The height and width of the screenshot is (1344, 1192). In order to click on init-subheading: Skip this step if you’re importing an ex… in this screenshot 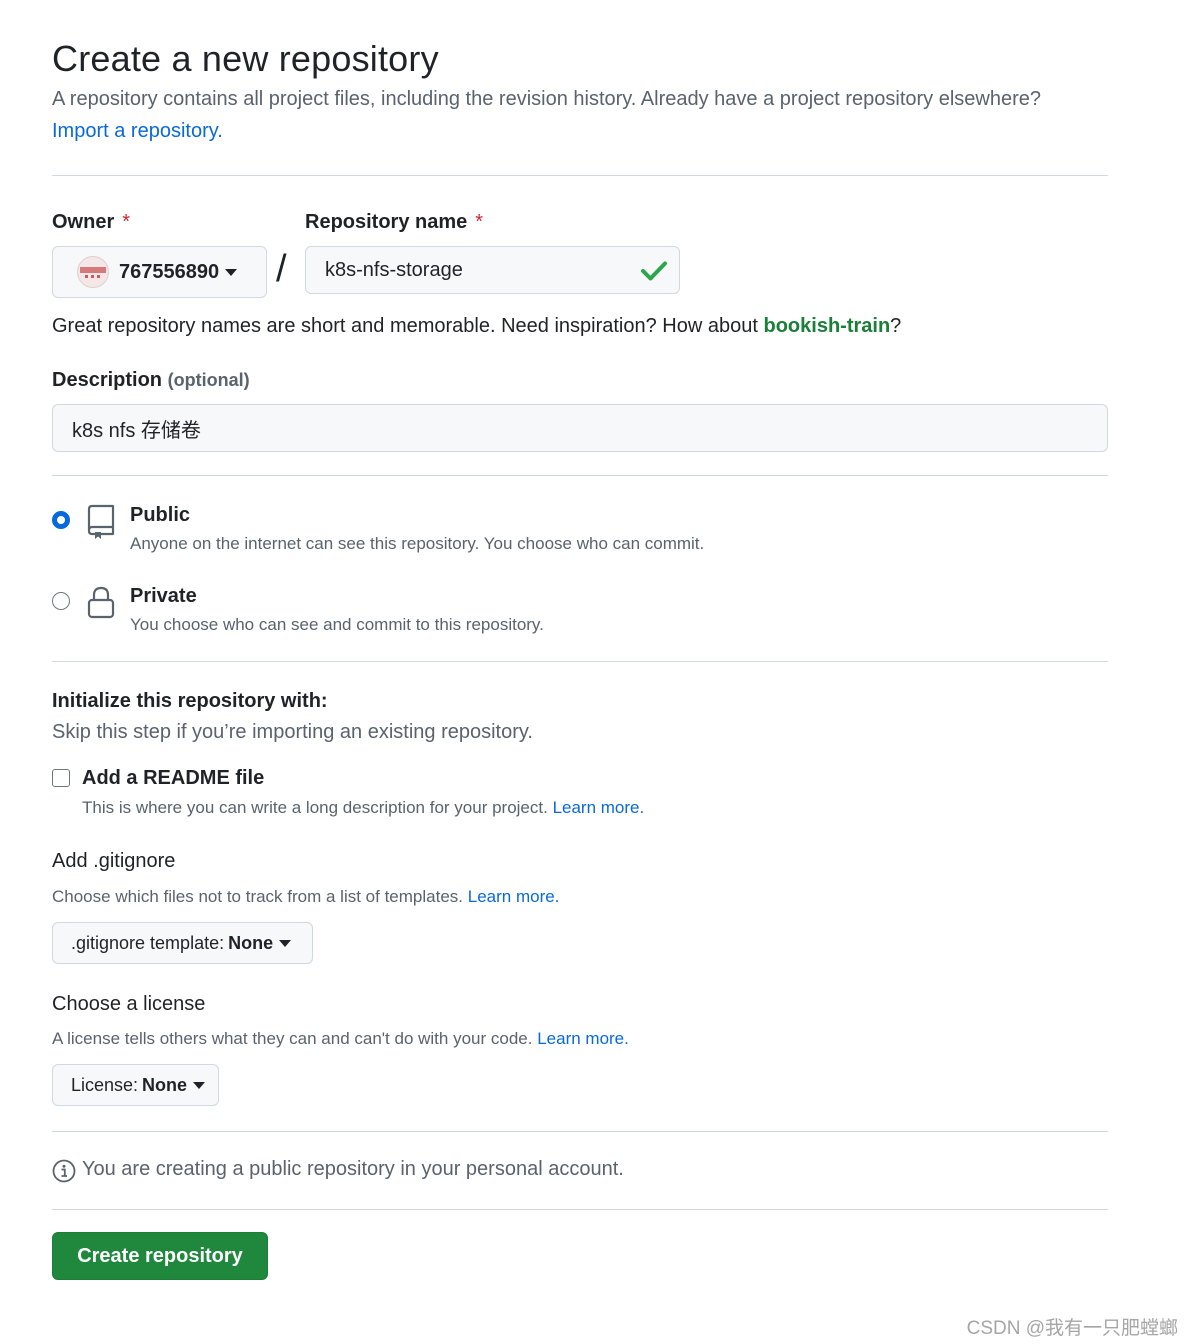, I will do `click(292, 732)`.